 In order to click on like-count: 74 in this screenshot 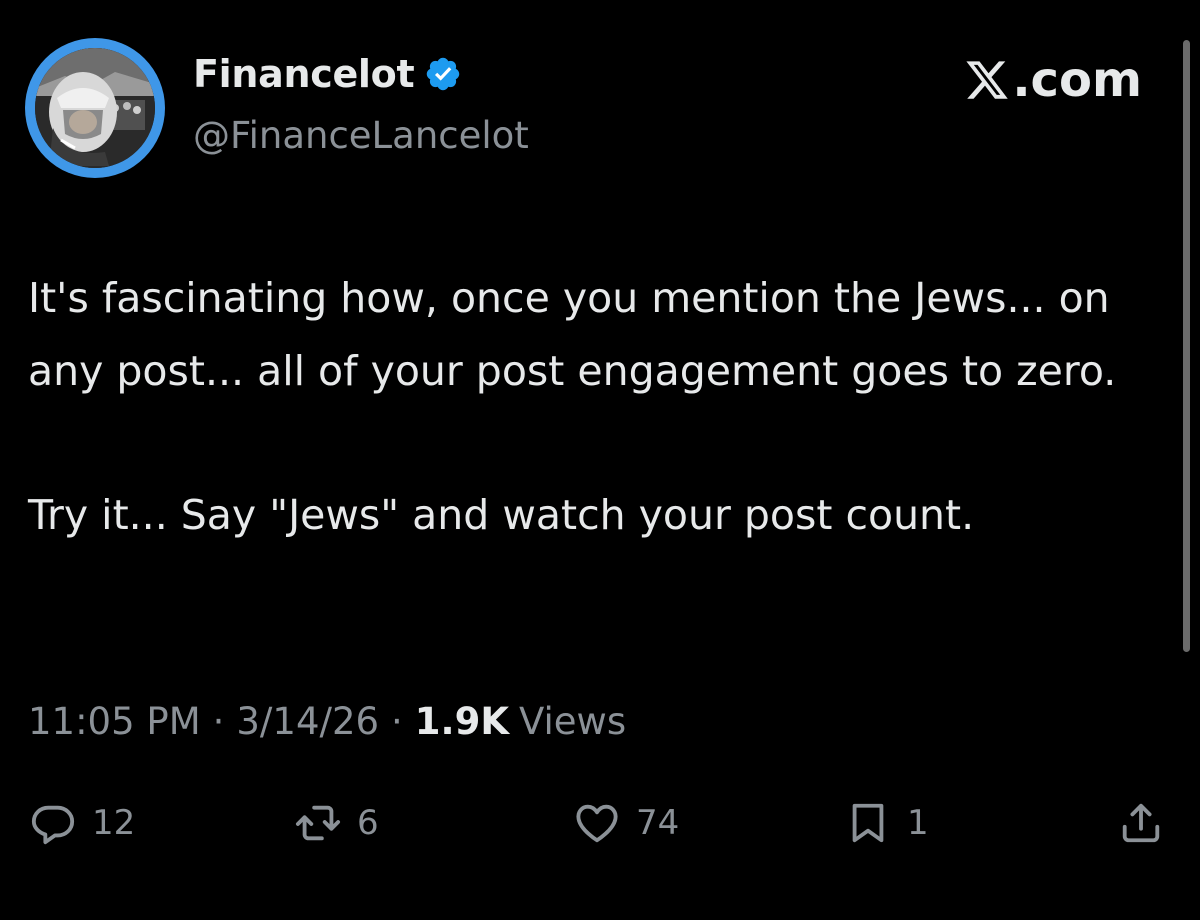, I will do `click(658, 823)`.